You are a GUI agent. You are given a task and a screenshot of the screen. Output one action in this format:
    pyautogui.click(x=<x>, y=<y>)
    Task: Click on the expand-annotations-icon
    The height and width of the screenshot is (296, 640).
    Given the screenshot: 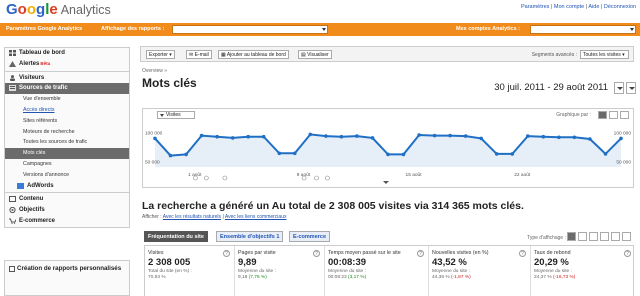 What is the action you would take?
    pyautogui.click(x=386, y=182)
    